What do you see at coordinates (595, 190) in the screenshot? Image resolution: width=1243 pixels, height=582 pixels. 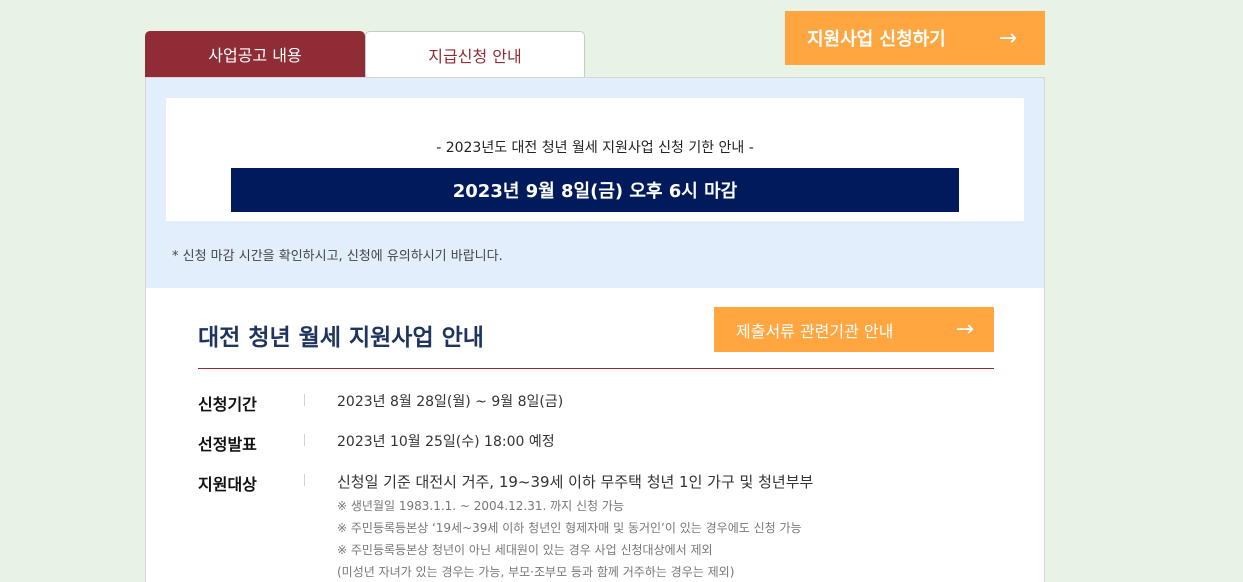 I see `deadline-banner: 2023년 9월 8일(금) 오후 6시 마감` at bounding box center [595, 190].